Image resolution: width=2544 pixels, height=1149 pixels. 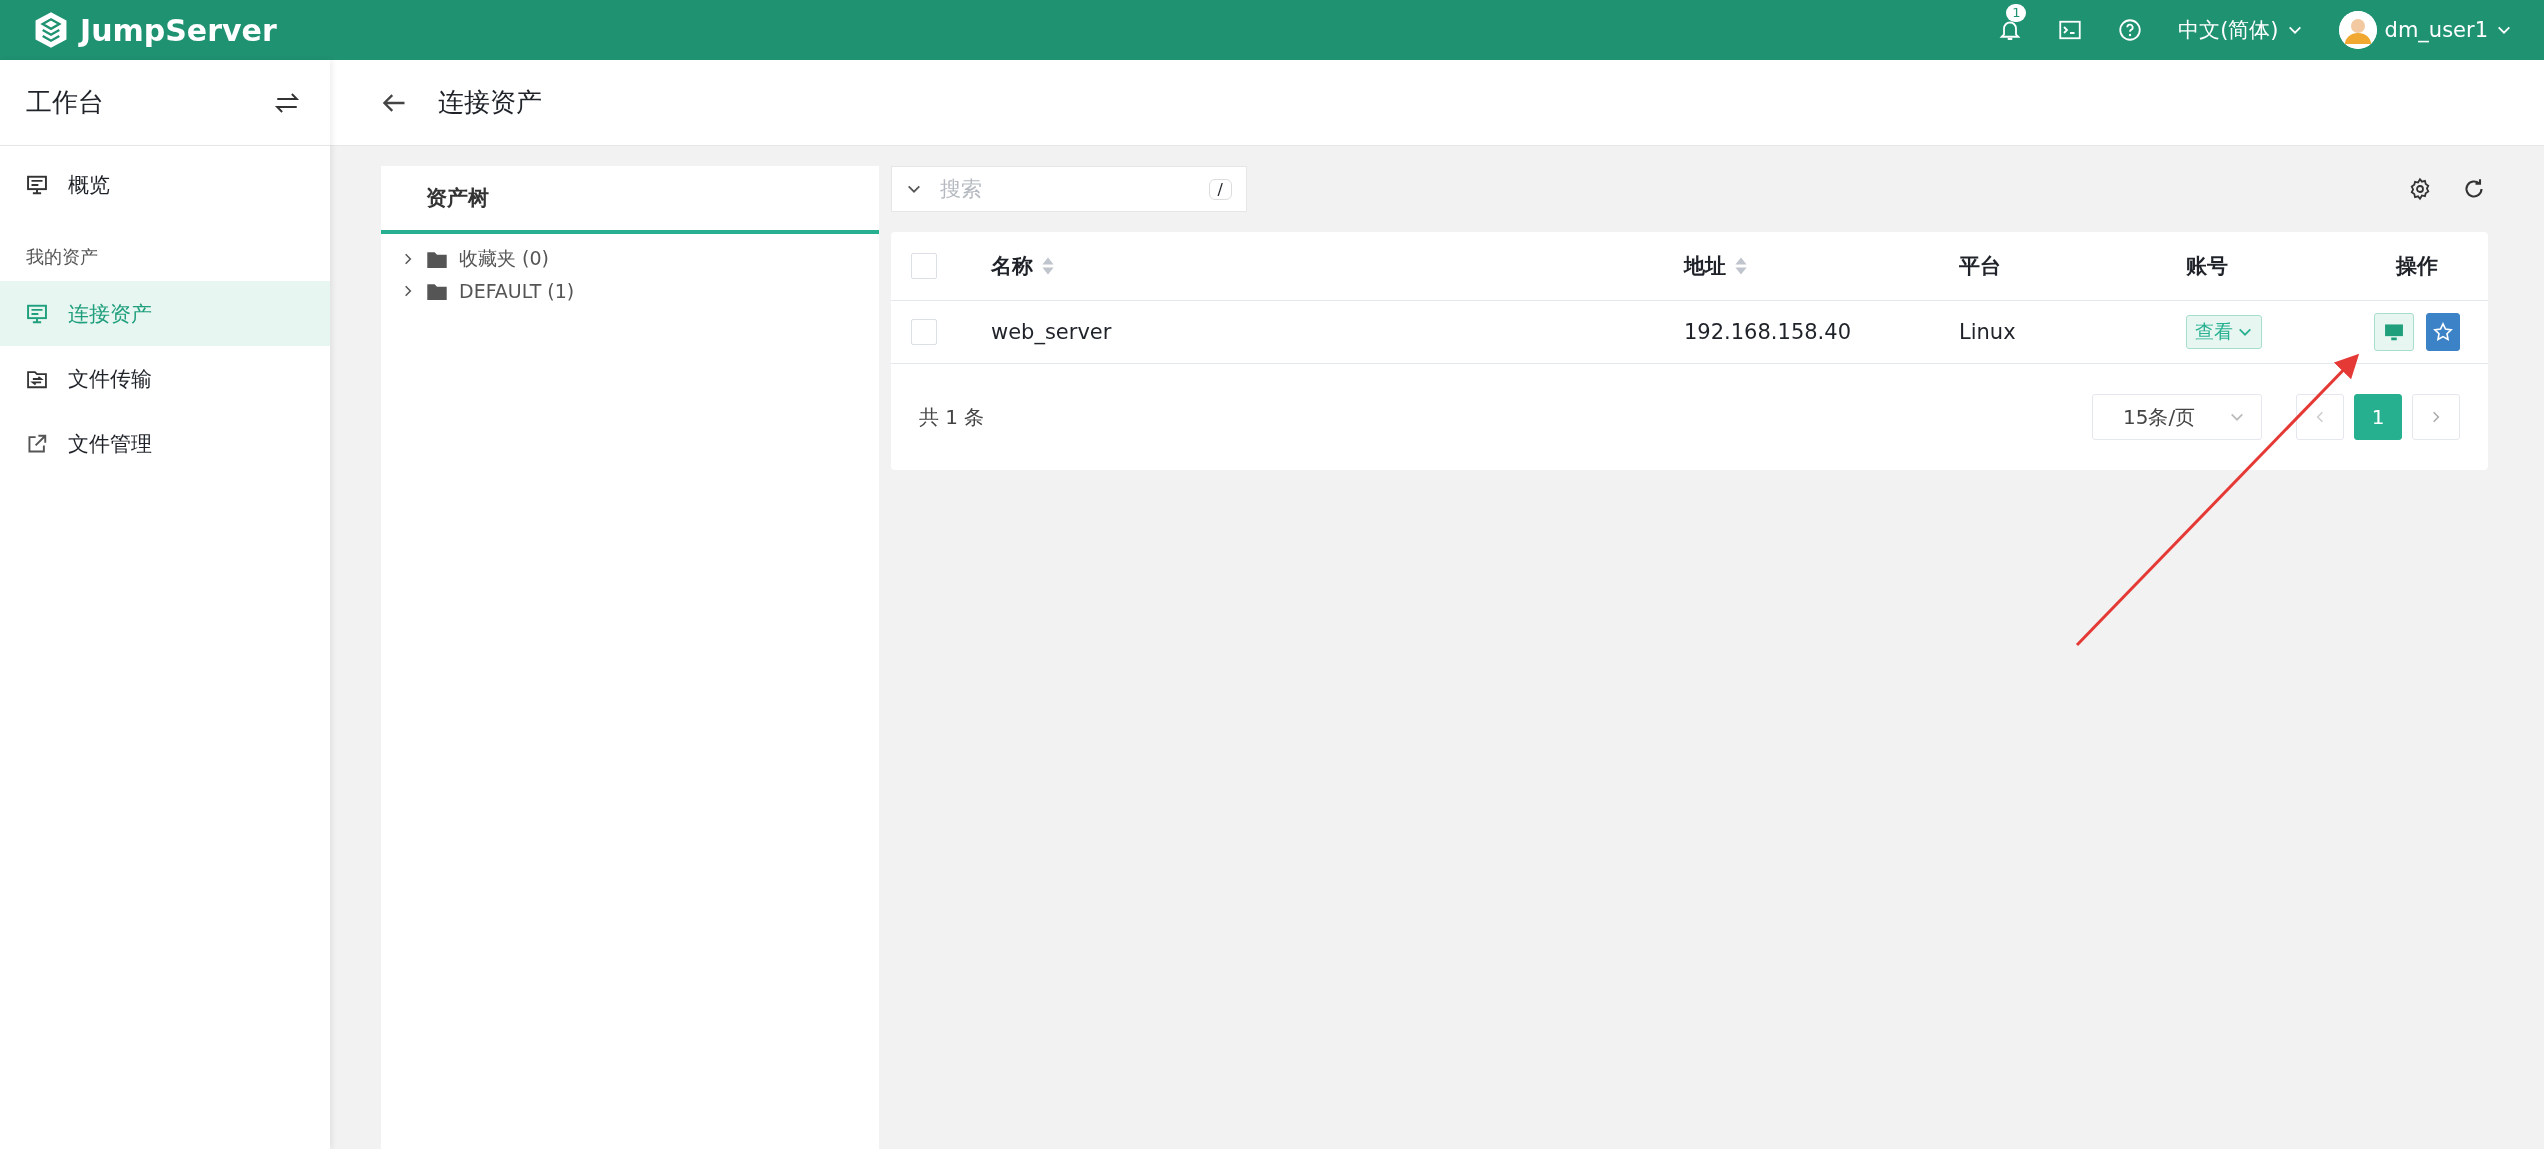 I want to click on language-selector: 中文(简体), so click(x=2240, y=30).